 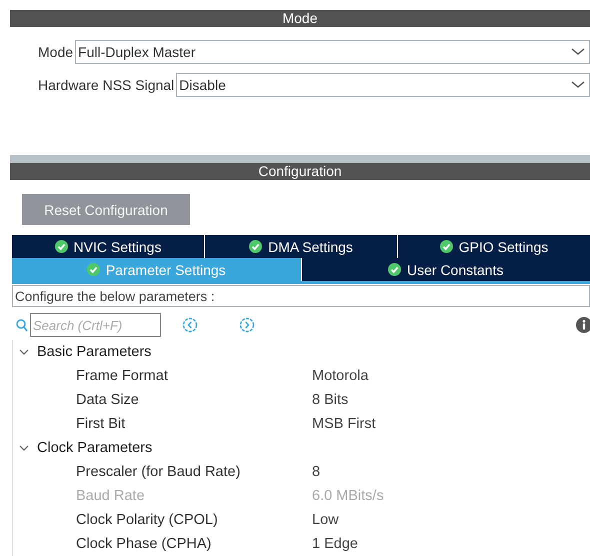 I want to click on parameter-name: First Bit, so click(x=101, y=424).